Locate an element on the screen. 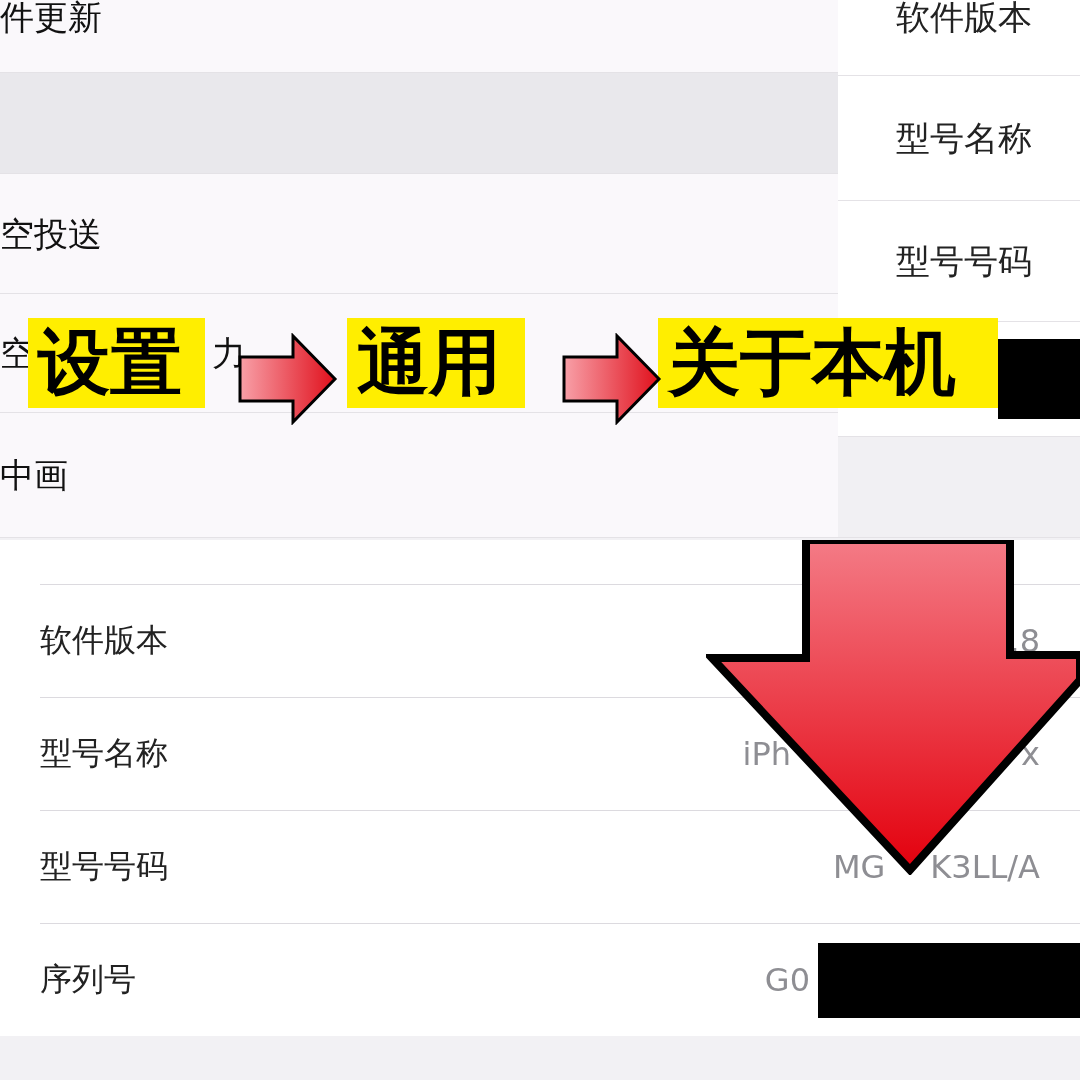  row-label: 中画 is located at coordinates (34, 475).